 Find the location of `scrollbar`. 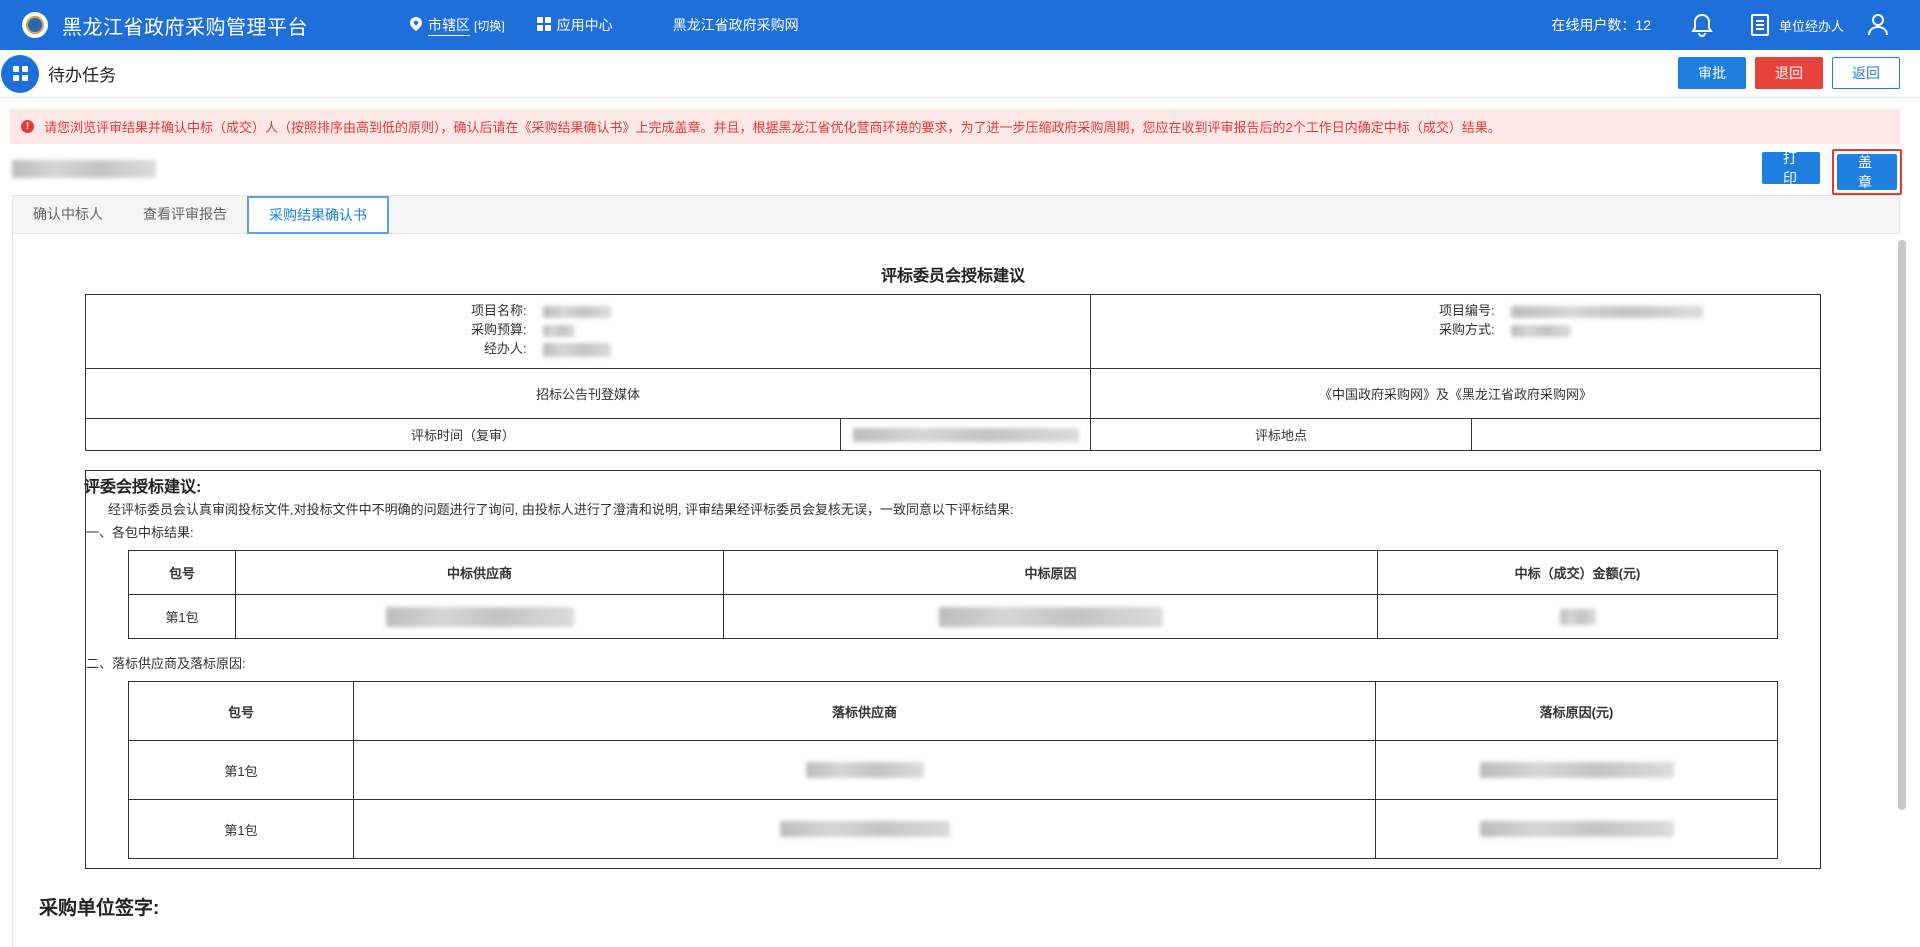

scrollbar is located at coordinates (1902, 525).